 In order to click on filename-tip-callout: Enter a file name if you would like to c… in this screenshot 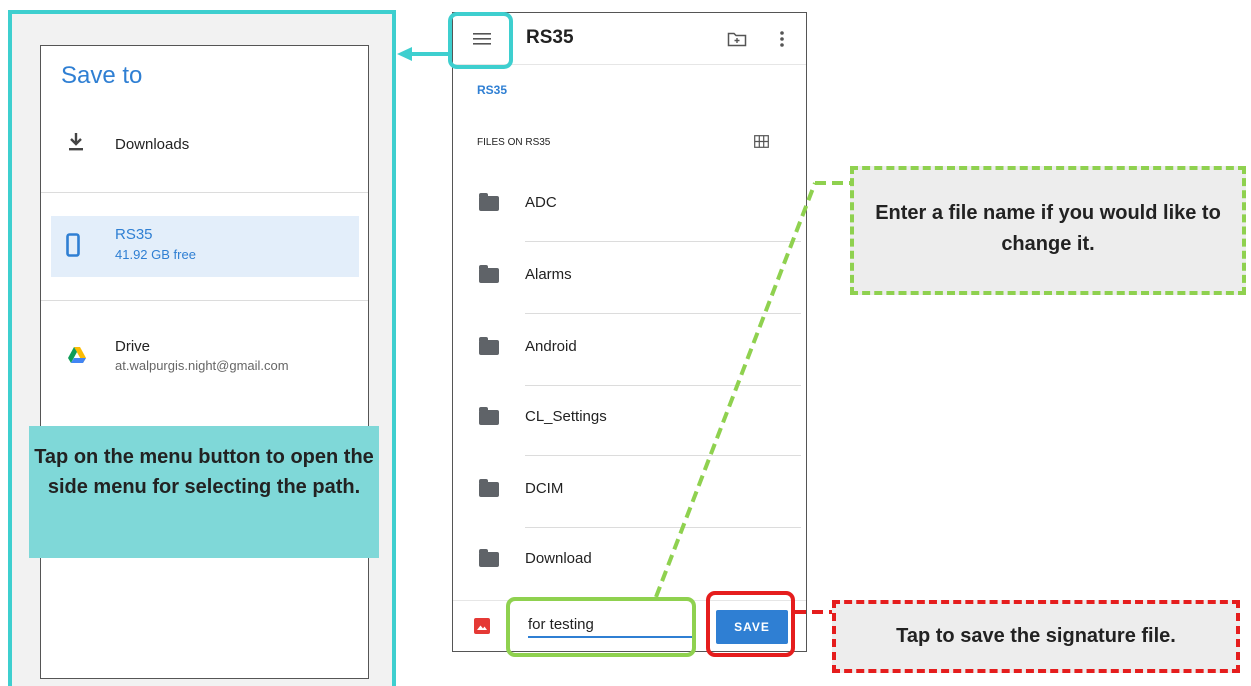, I will do `click(1048, 230)`.